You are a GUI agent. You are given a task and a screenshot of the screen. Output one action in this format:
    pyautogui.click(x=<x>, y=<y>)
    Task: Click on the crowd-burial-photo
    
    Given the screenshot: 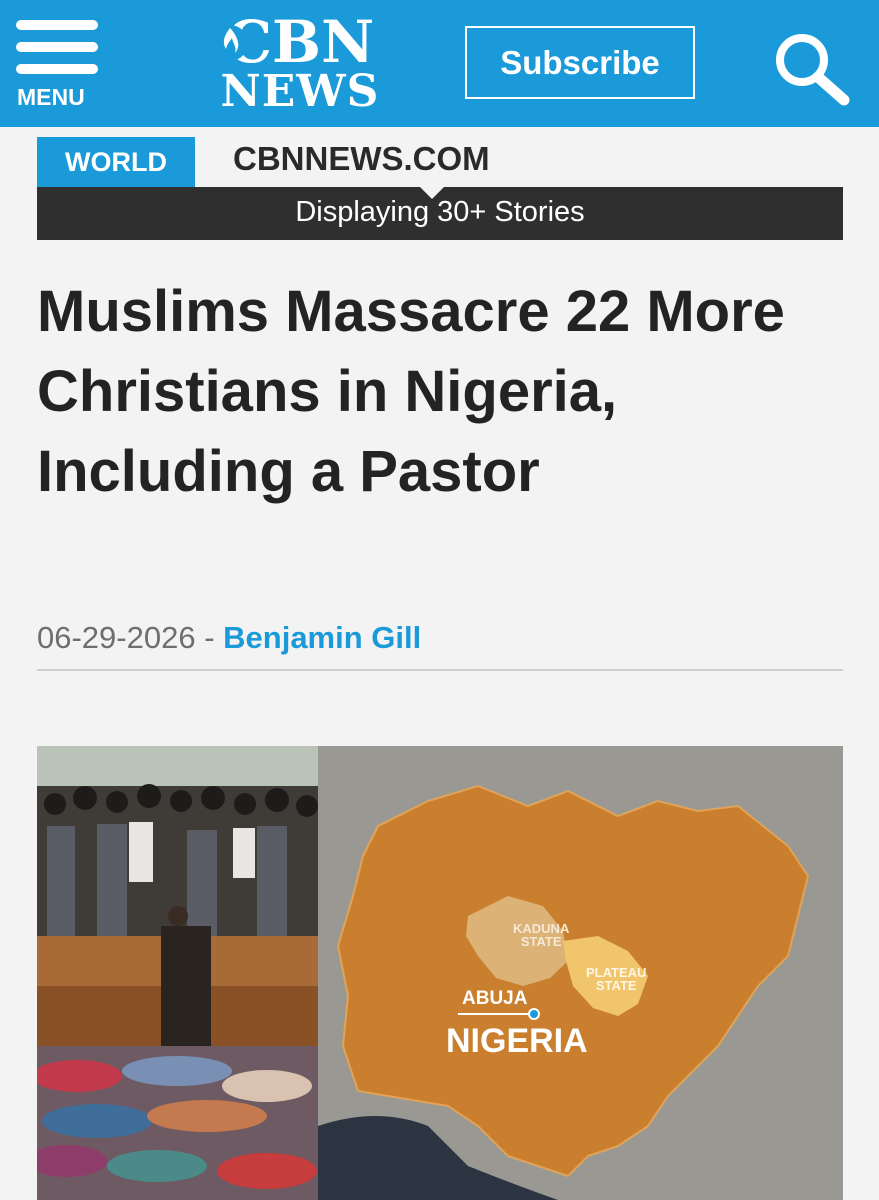 What is the action you would take?
    pyautogui.click(x=177, y=973)
    